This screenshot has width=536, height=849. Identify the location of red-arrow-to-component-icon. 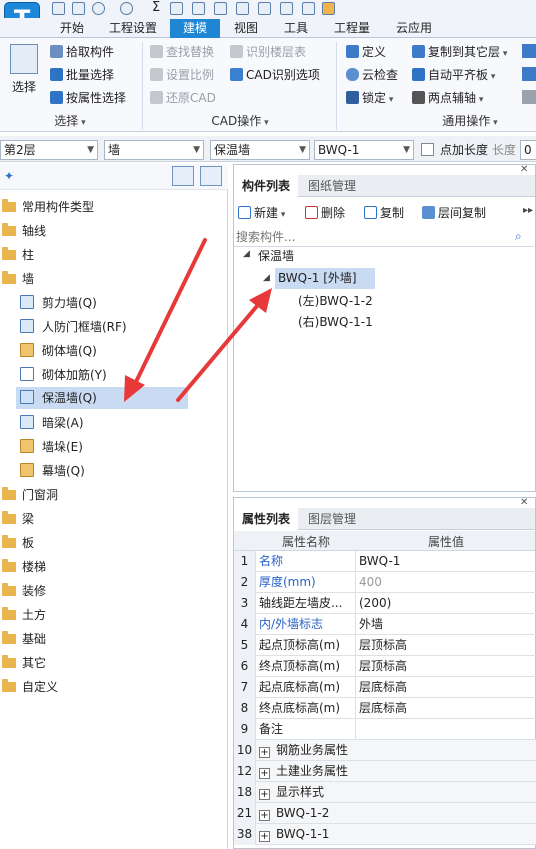
(224, 345).